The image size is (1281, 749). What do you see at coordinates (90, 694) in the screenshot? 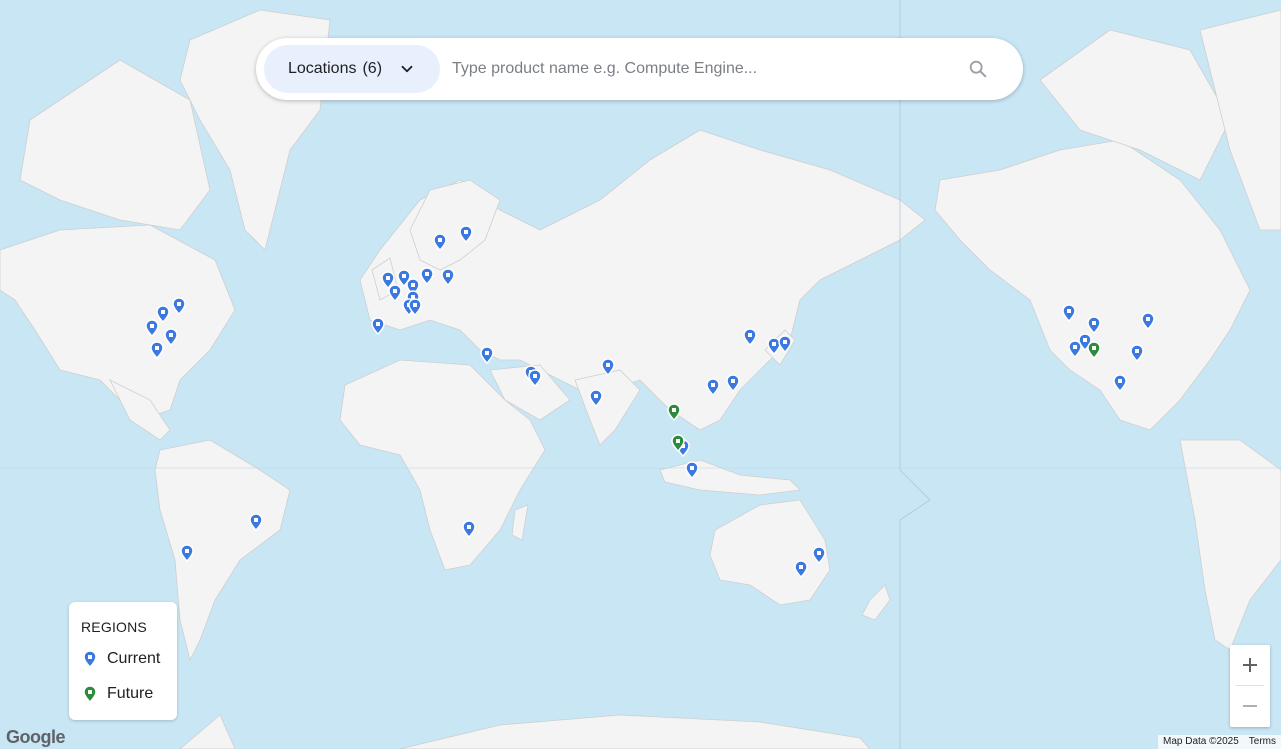
I see `future-region-marker-icon` at bounding box center [90, 694].